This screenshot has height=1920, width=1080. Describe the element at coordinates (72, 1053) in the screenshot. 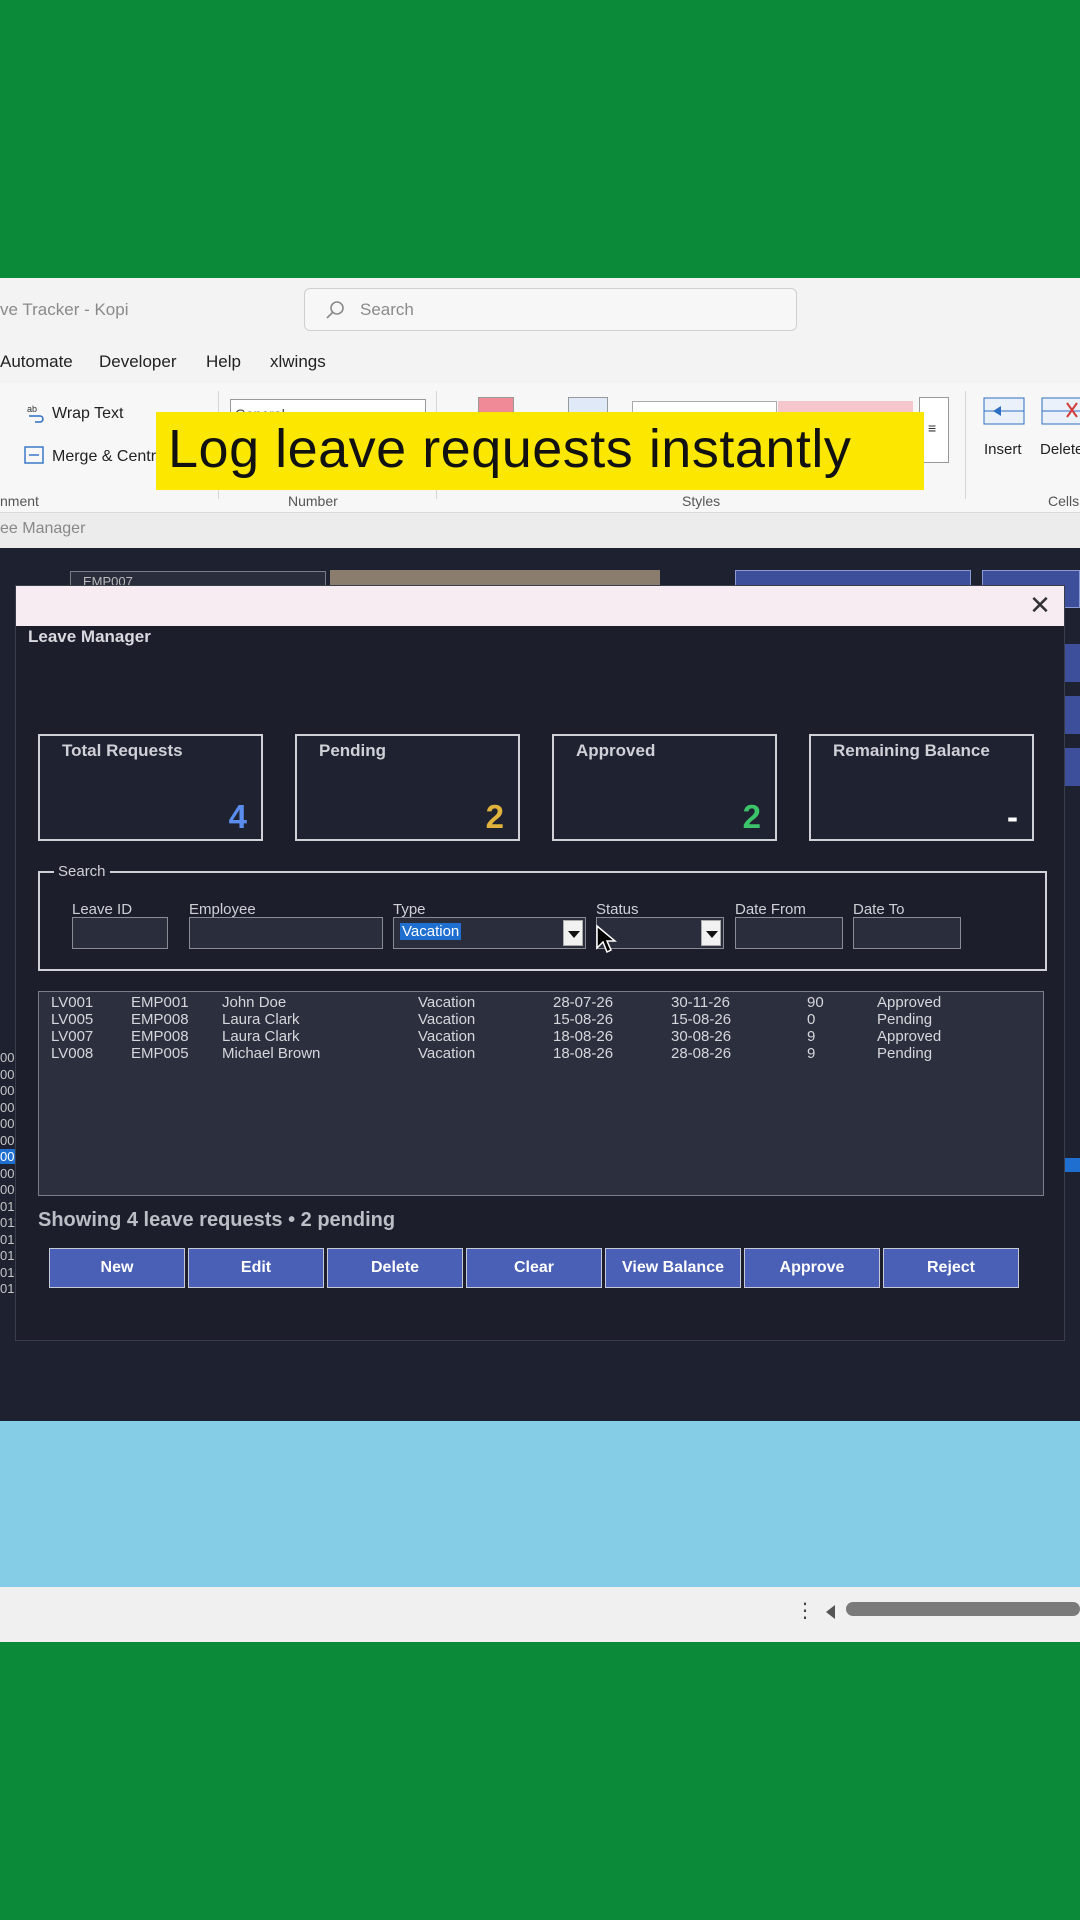

I see `cell-leave-id: LV008` at that location.